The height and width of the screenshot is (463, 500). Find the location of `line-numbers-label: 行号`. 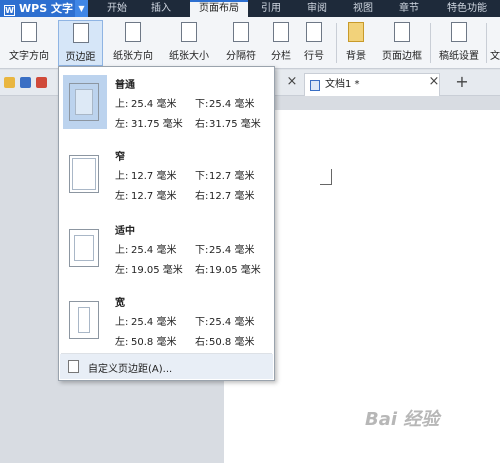

line-numbers-label: 行号 is located at coordinates (314, 56).